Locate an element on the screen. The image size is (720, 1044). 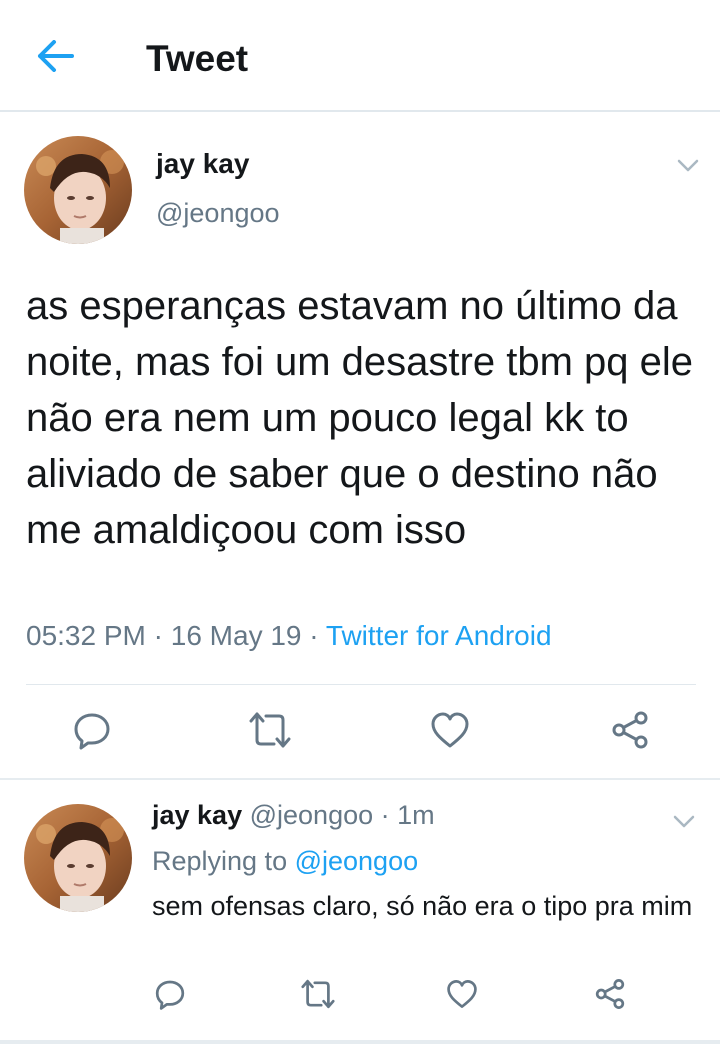
author-handle: @jeongoo is located at coordinates (218, 213).